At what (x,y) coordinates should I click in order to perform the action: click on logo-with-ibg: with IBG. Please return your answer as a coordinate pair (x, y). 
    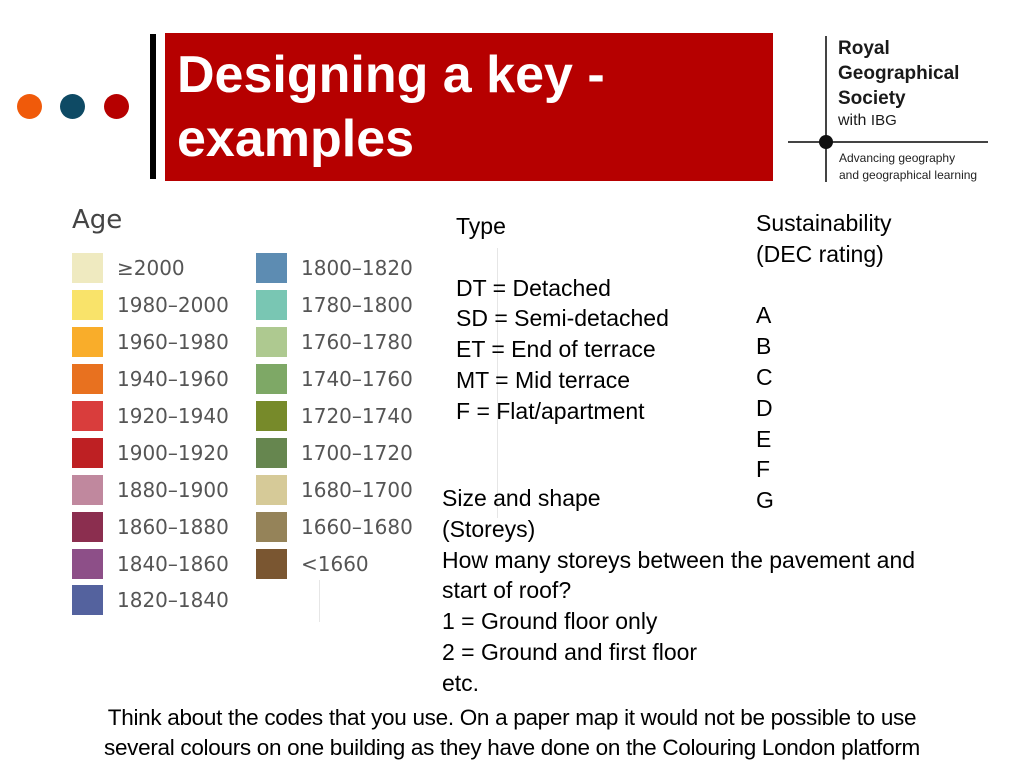
    Looking at the image, I should click on (867, 121).